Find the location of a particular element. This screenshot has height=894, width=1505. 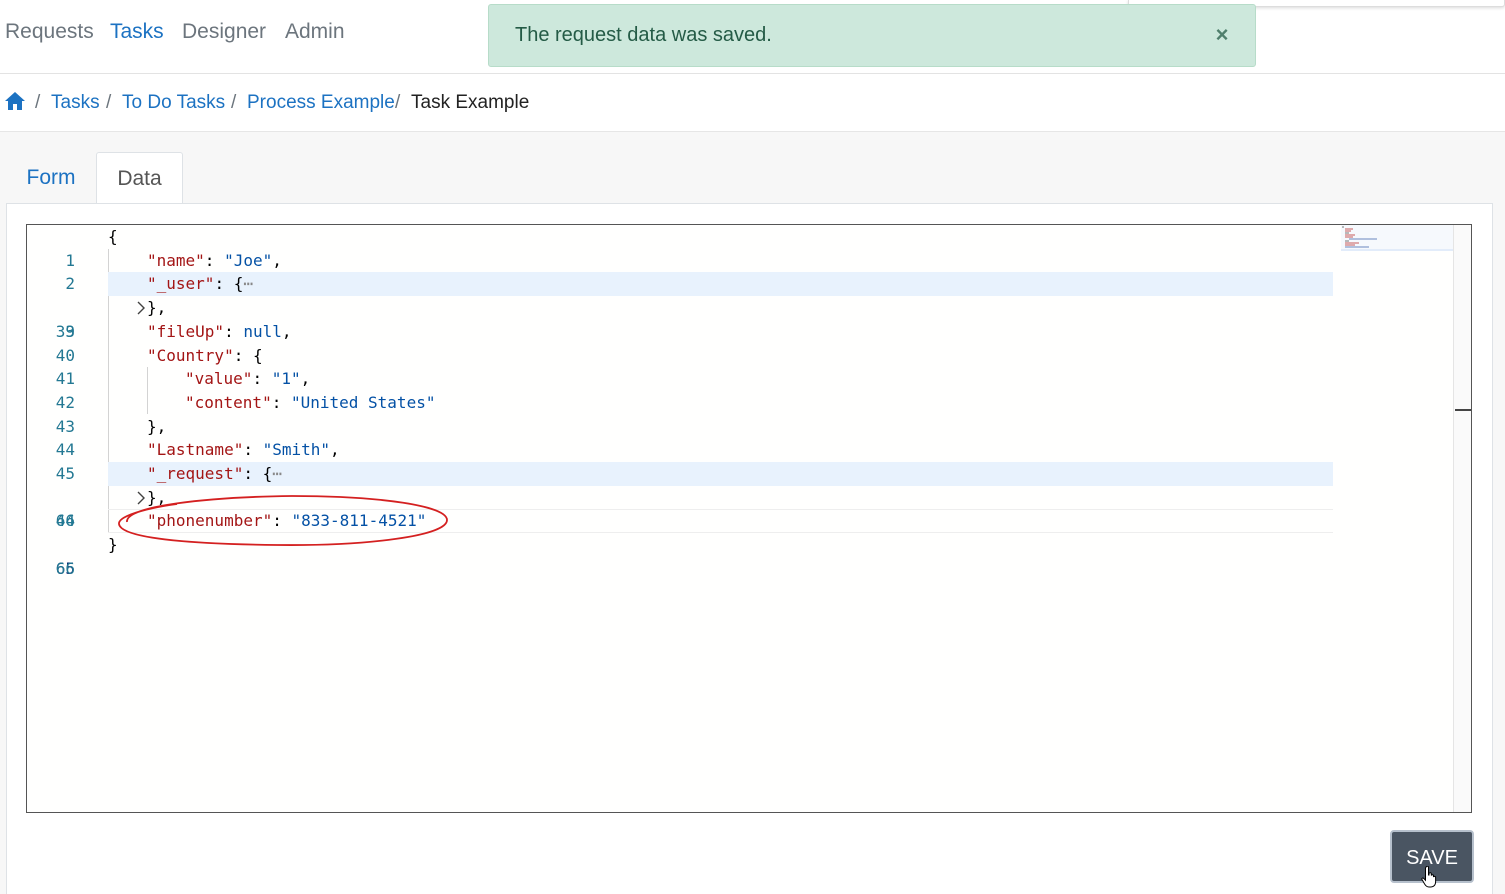

code-line: 41 "Country": { is located at coordinates (680, 366).